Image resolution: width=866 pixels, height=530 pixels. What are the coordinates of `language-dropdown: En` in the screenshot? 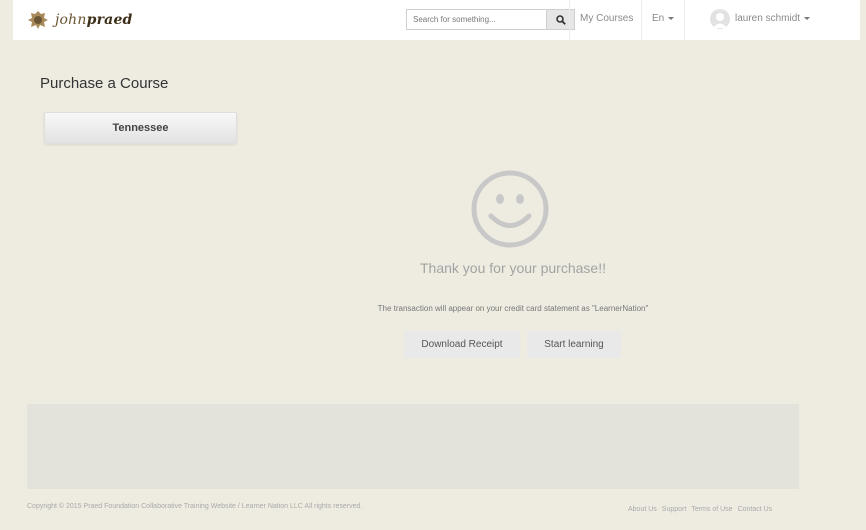 It's located at (663, 18).